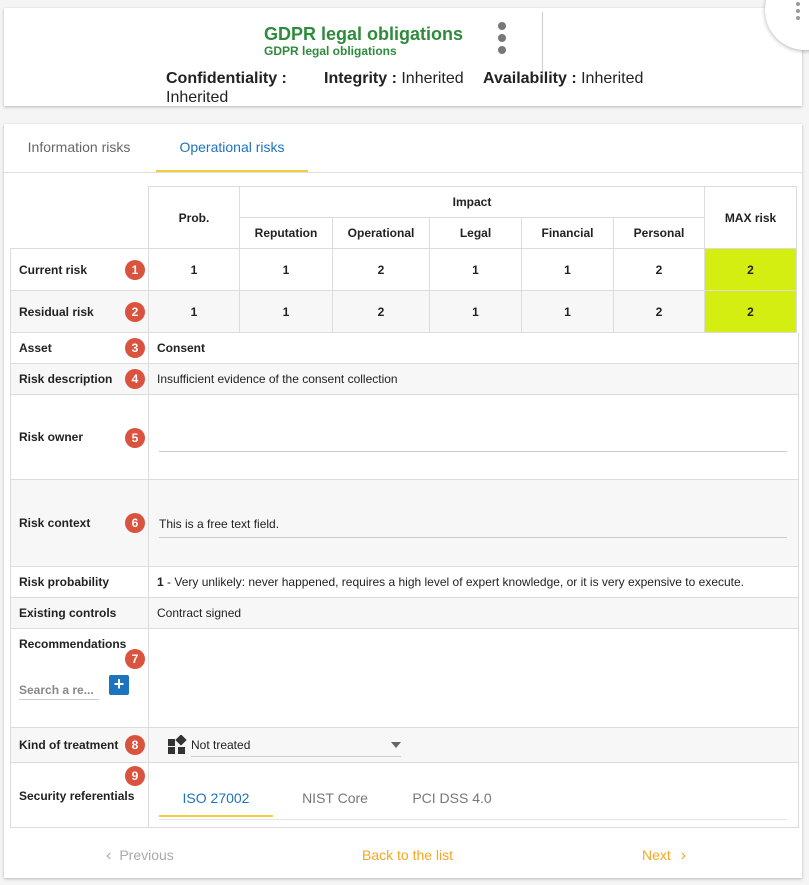 Image resolution: width=809 pixels, height=885 pixels. What do you see at coordinates (51, 437) in the screenshot?
I see `risk-owner-label: Risk owner` at bounding box center [51, 437].